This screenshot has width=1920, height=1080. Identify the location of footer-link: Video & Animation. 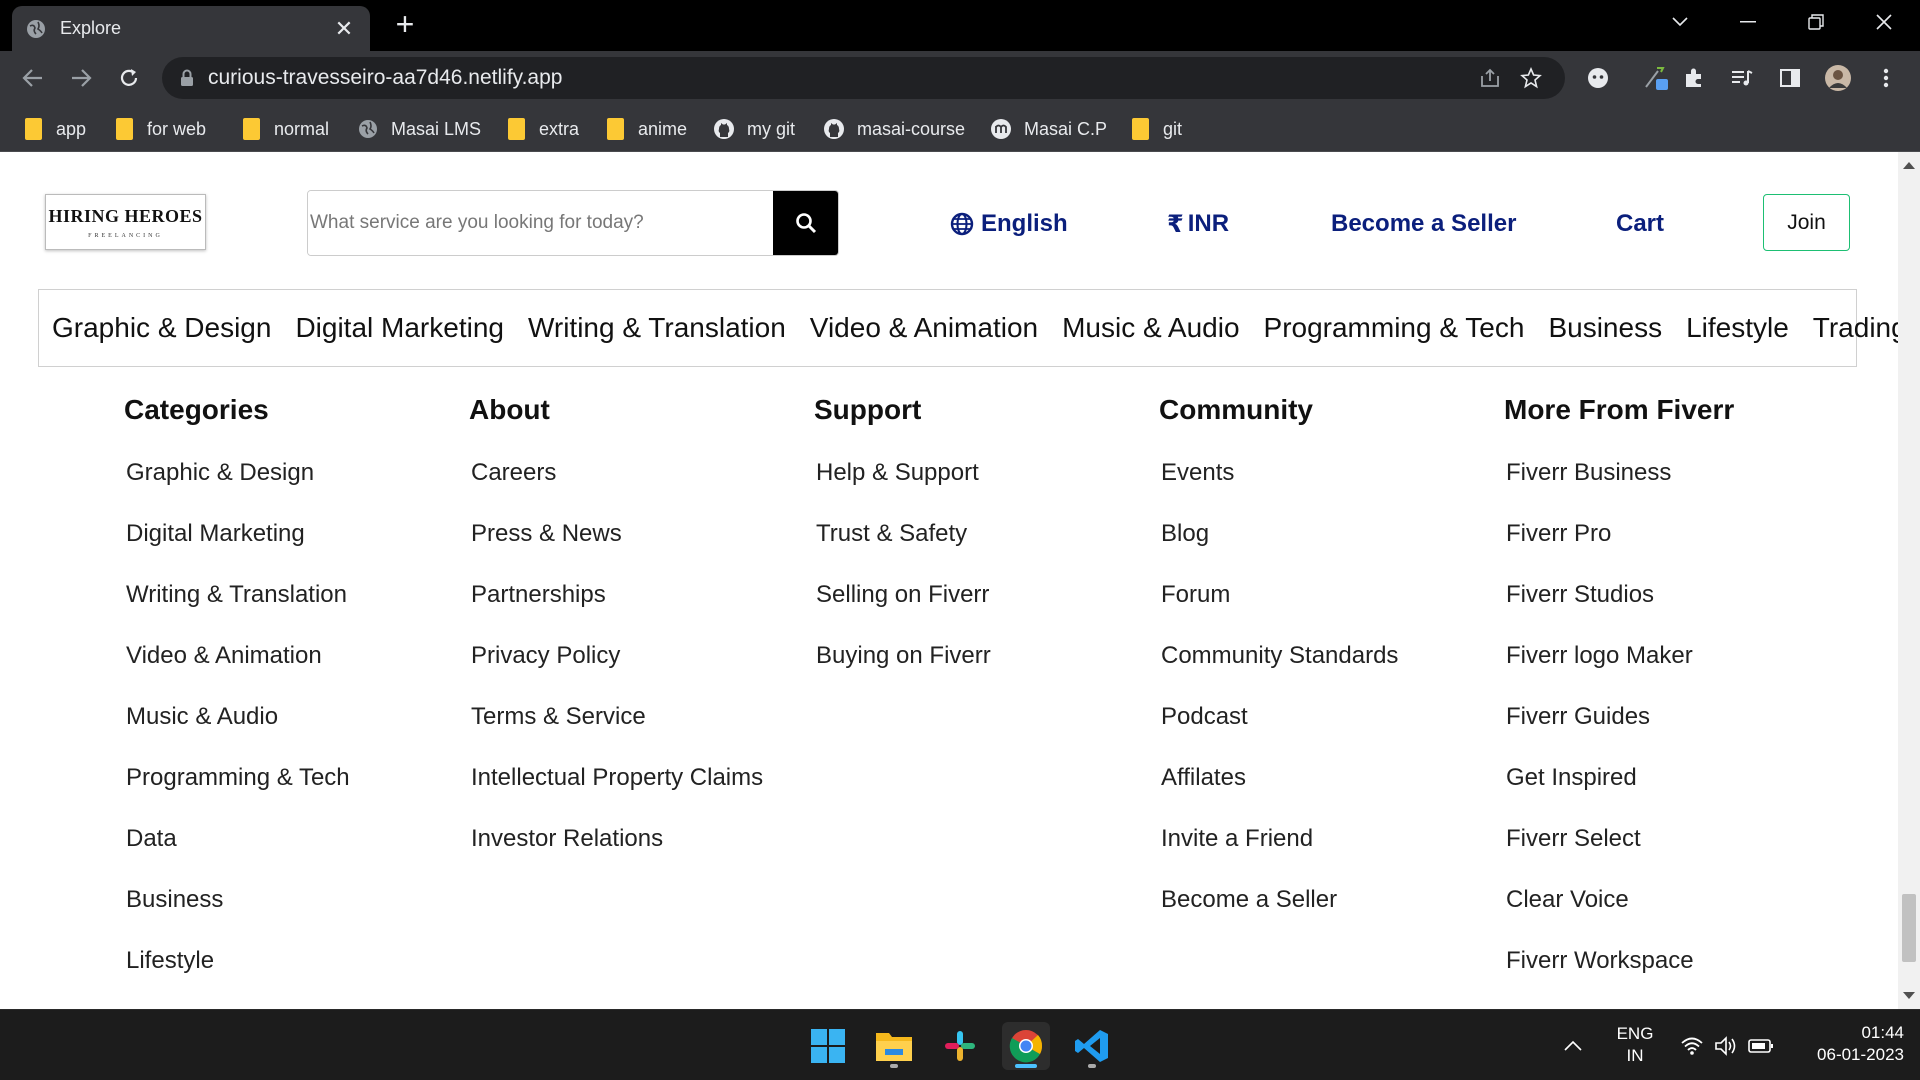
(237, 668).